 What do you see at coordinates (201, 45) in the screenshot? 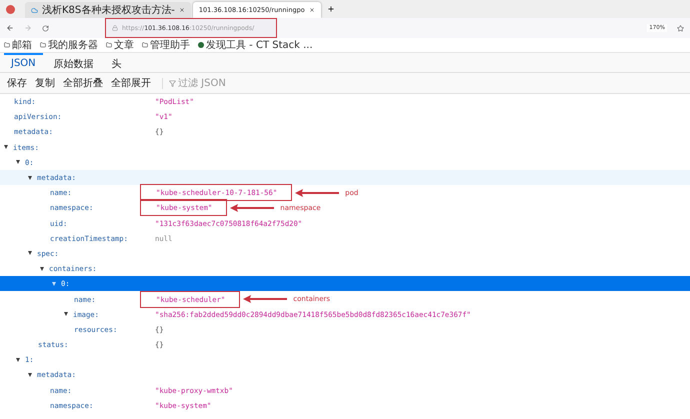
I see `site-icon` at bounding box center [201, 45].